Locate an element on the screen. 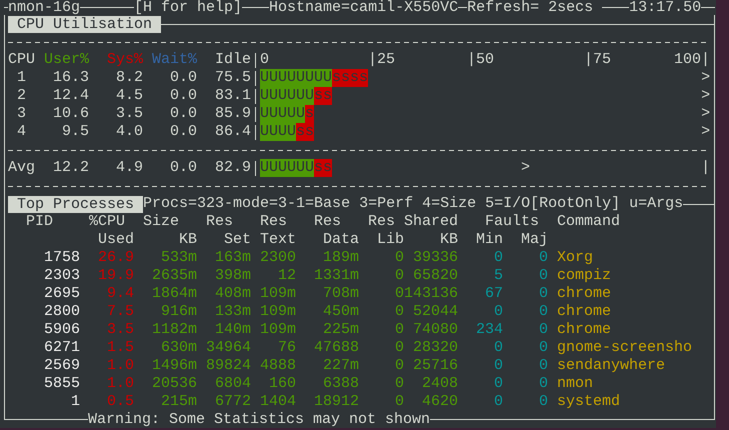 Image resolution: width=729 pixels, height=430 pixels. table-cell-text: 2408 is located at coordinates (439, 384).